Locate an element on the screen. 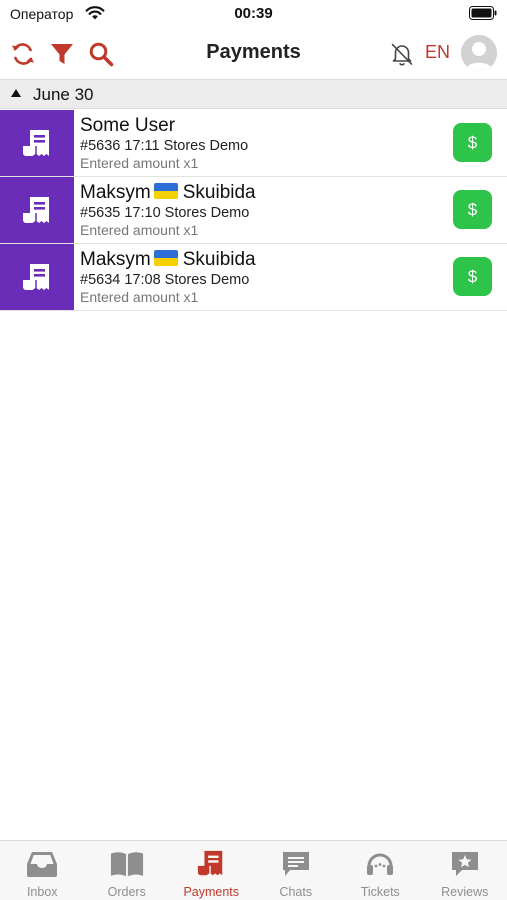 Image resolution: width=507 pixels, height=900 pixels. avatar is located at coordinates (479, 53).